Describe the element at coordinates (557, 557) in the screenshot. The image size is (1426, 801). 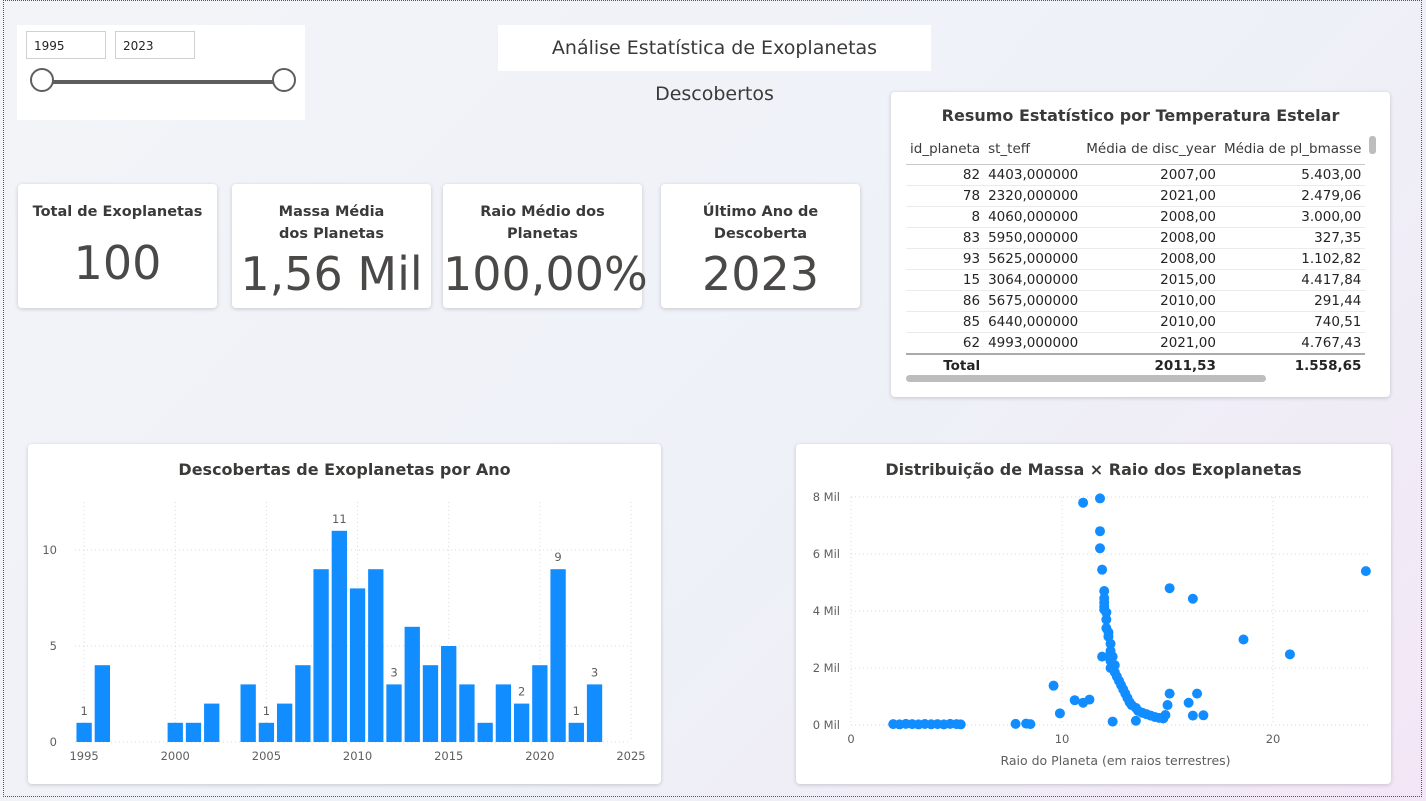
I see `data-label: 9` at that location.